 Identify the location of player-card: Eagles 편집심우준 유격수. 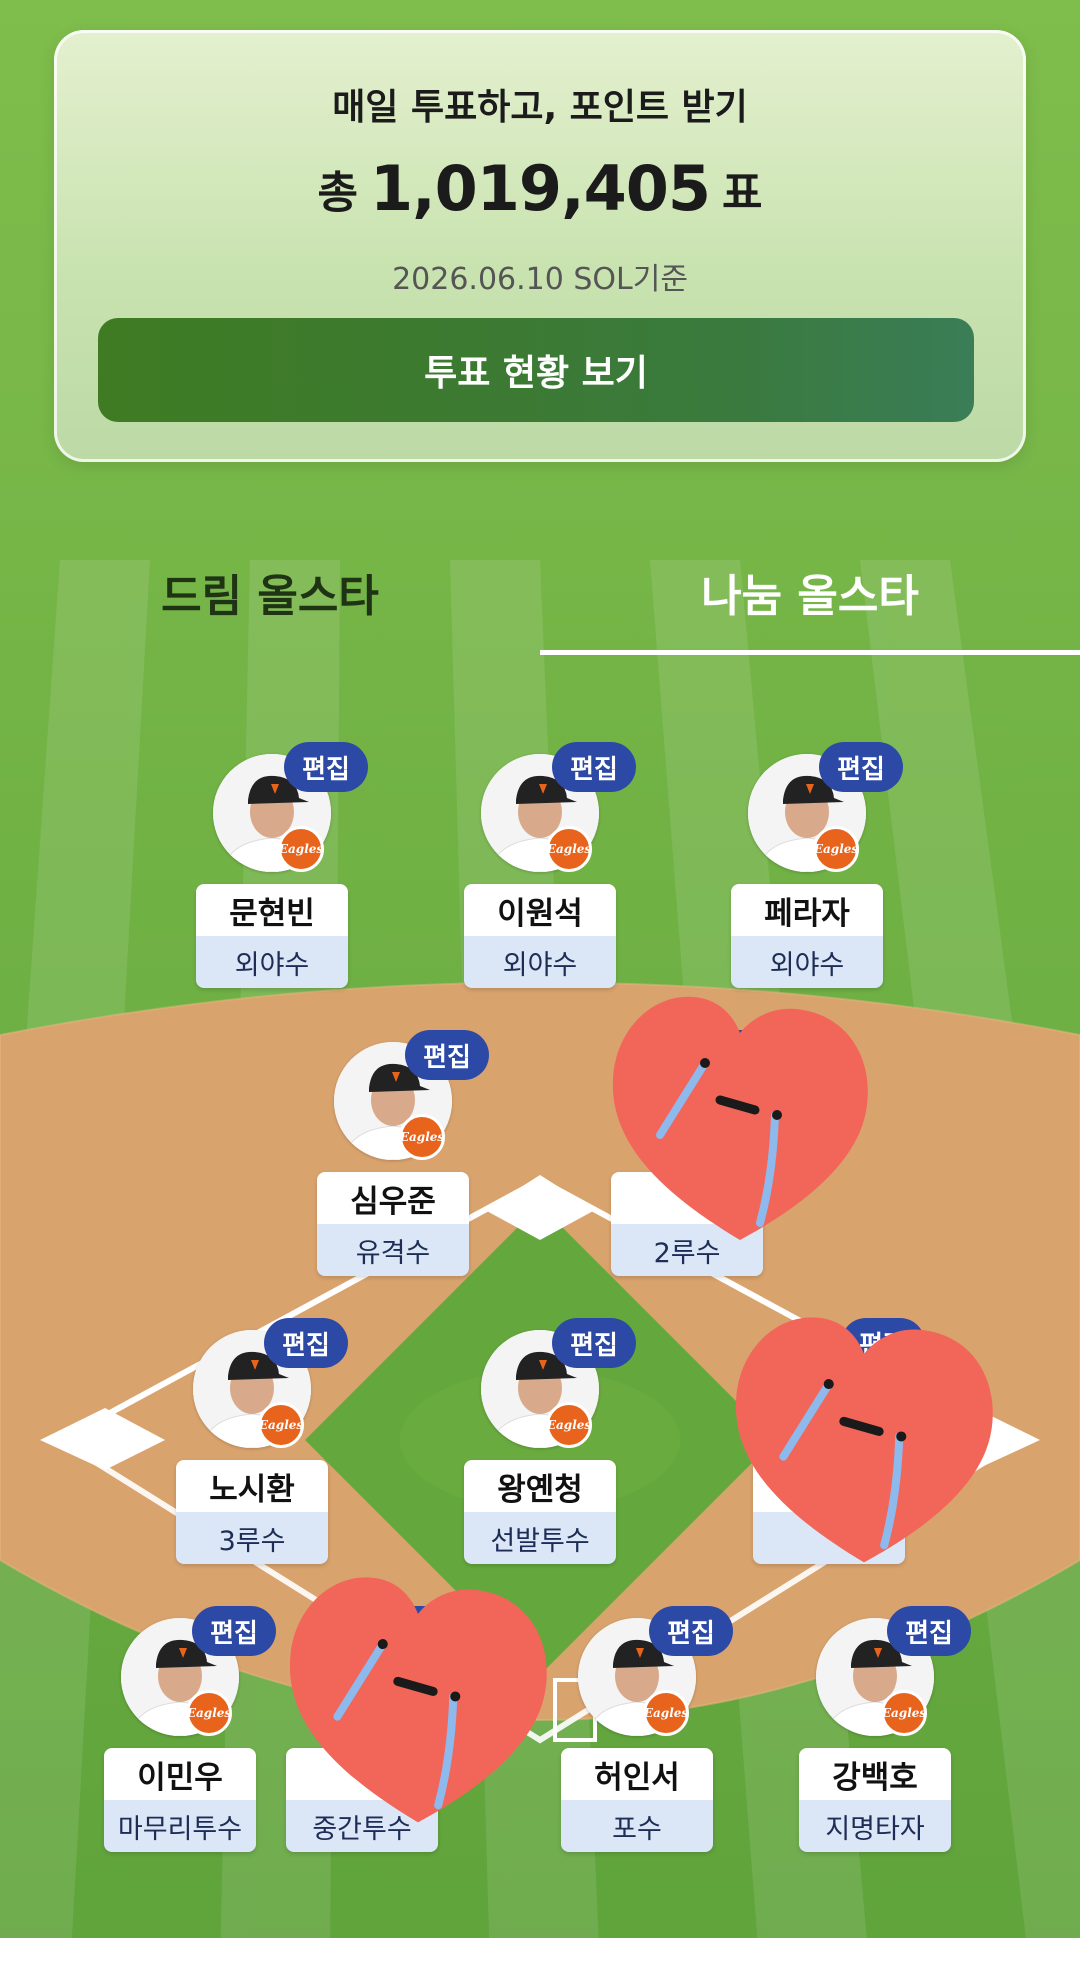
(401, 1155).